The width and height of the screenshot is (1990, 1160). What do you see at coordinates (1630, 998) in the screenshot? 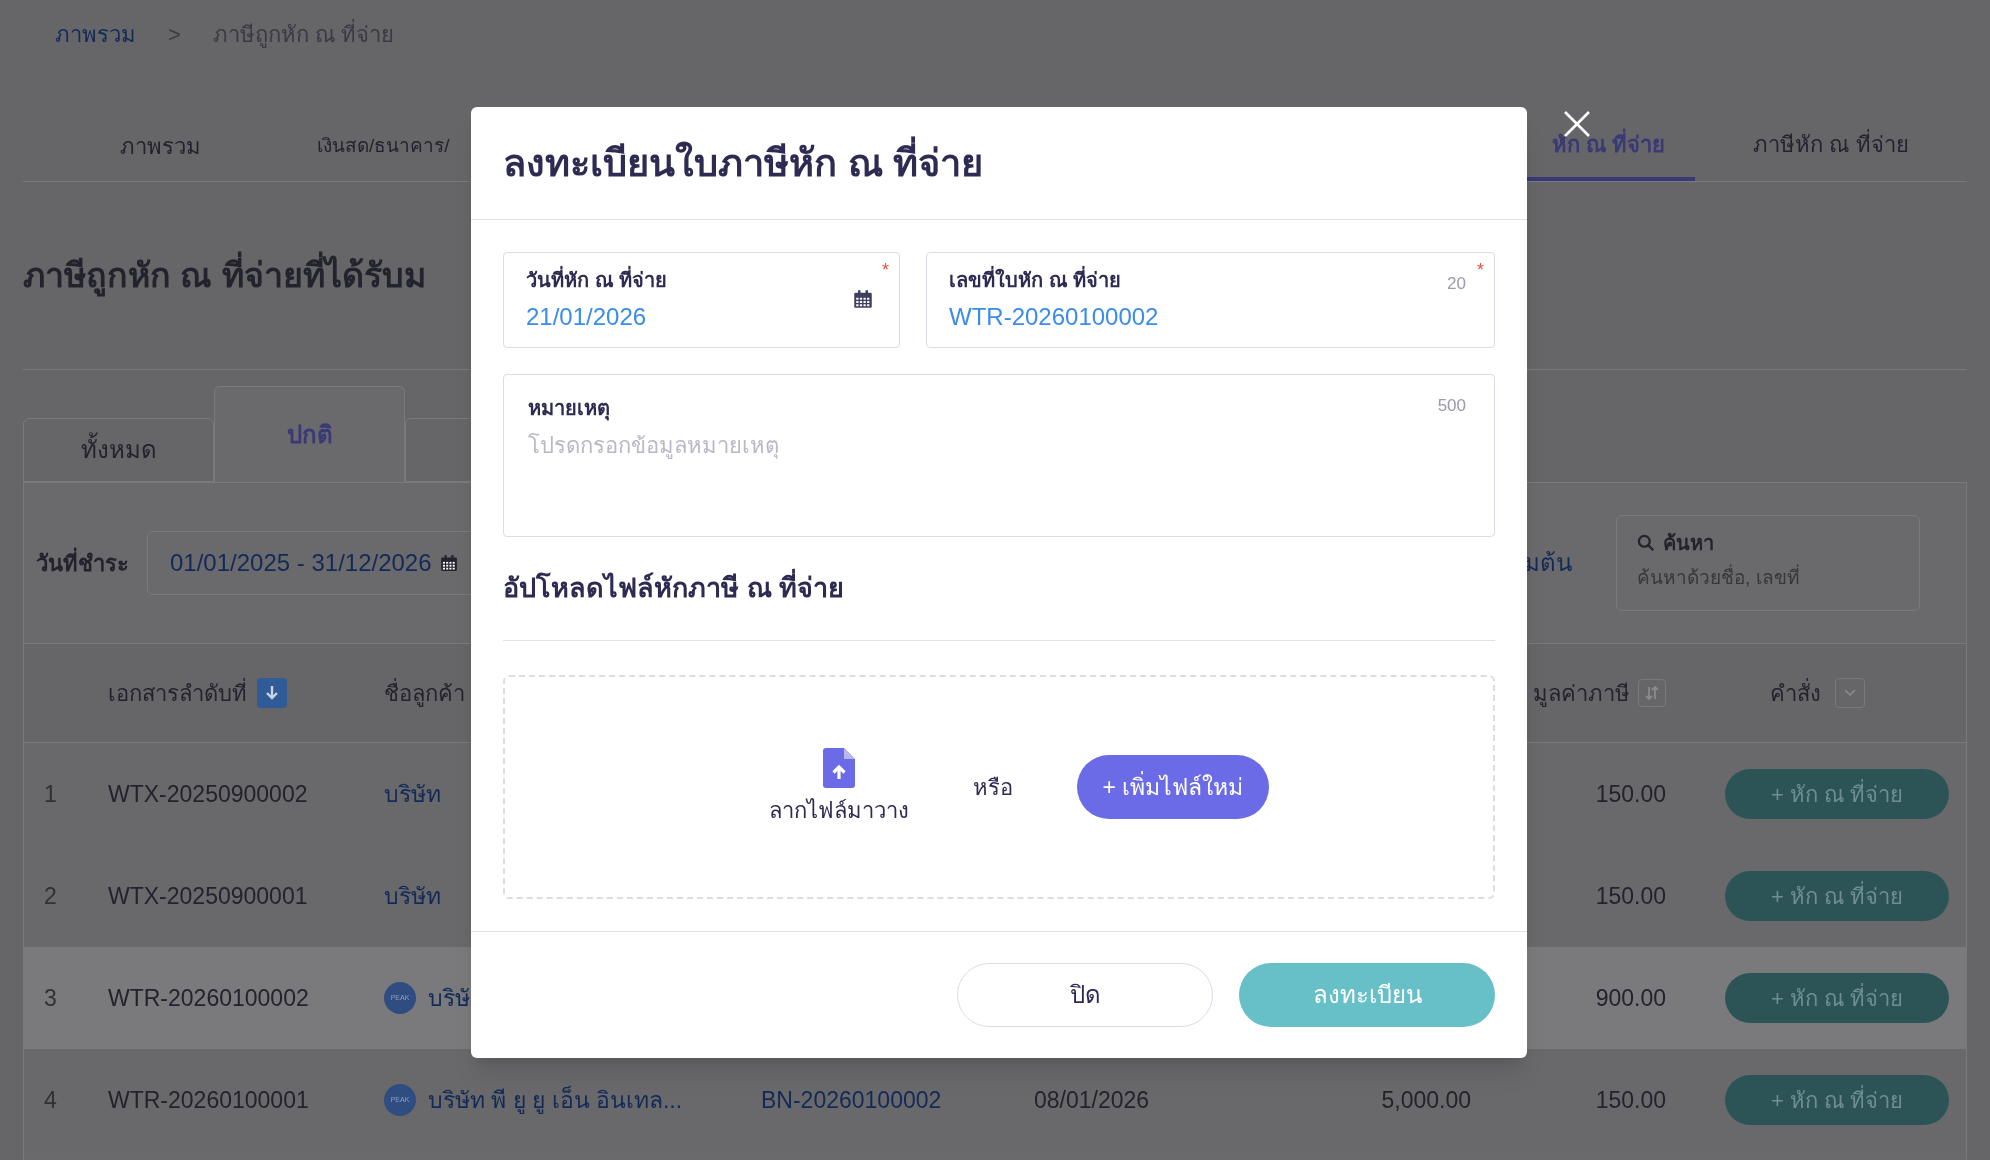
I see `table-cell-text: 900.00` at bounding box center [1630, 998].